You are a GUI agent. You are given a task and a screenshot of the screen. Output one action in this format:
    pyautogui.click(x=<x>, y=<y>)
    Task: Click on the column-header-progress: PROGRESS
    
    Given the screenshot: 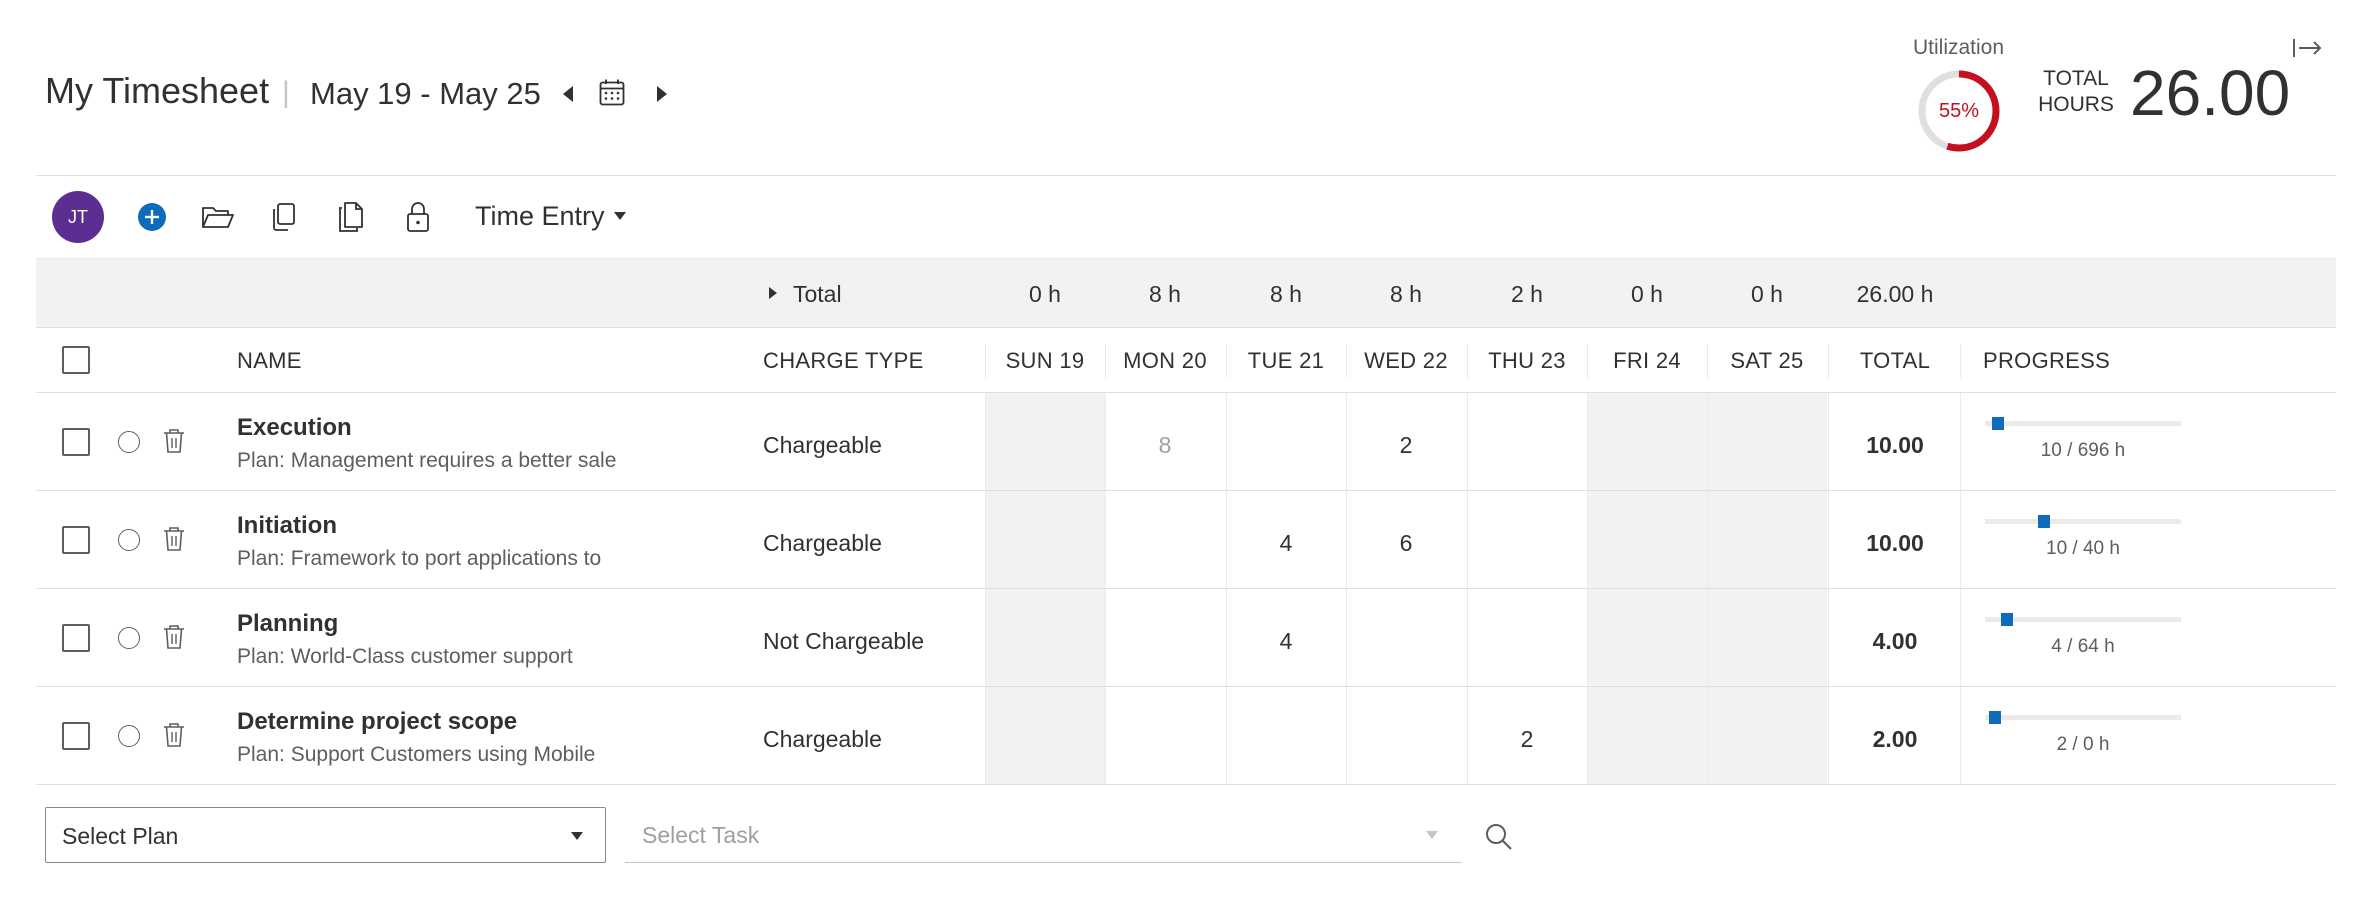 What is the action you would take?
    pyautogui.click(x=2047, y=360)
    